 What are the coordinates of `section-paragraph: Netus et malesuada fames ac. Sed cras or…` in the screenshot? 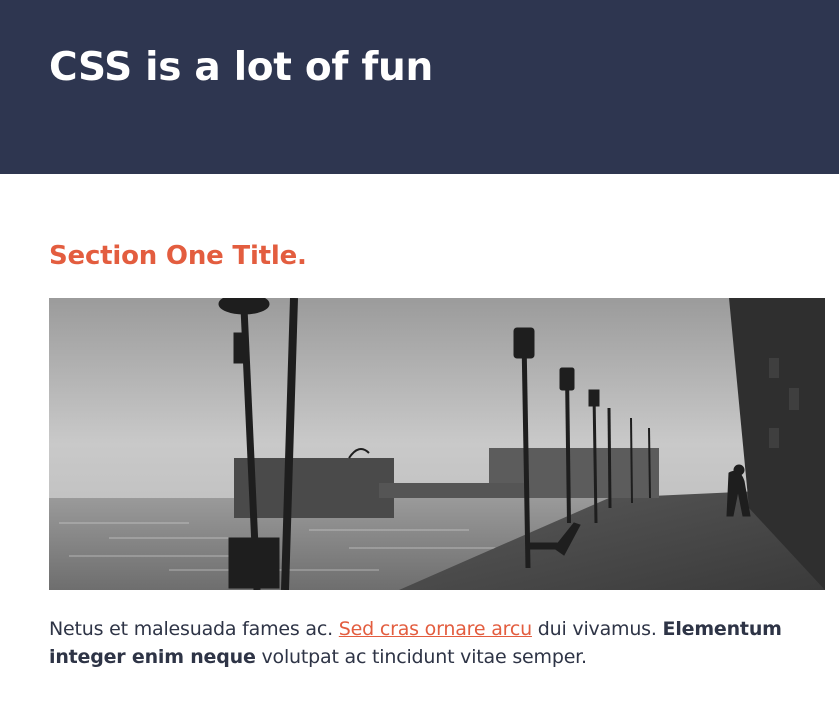 It's located at (429, 643).